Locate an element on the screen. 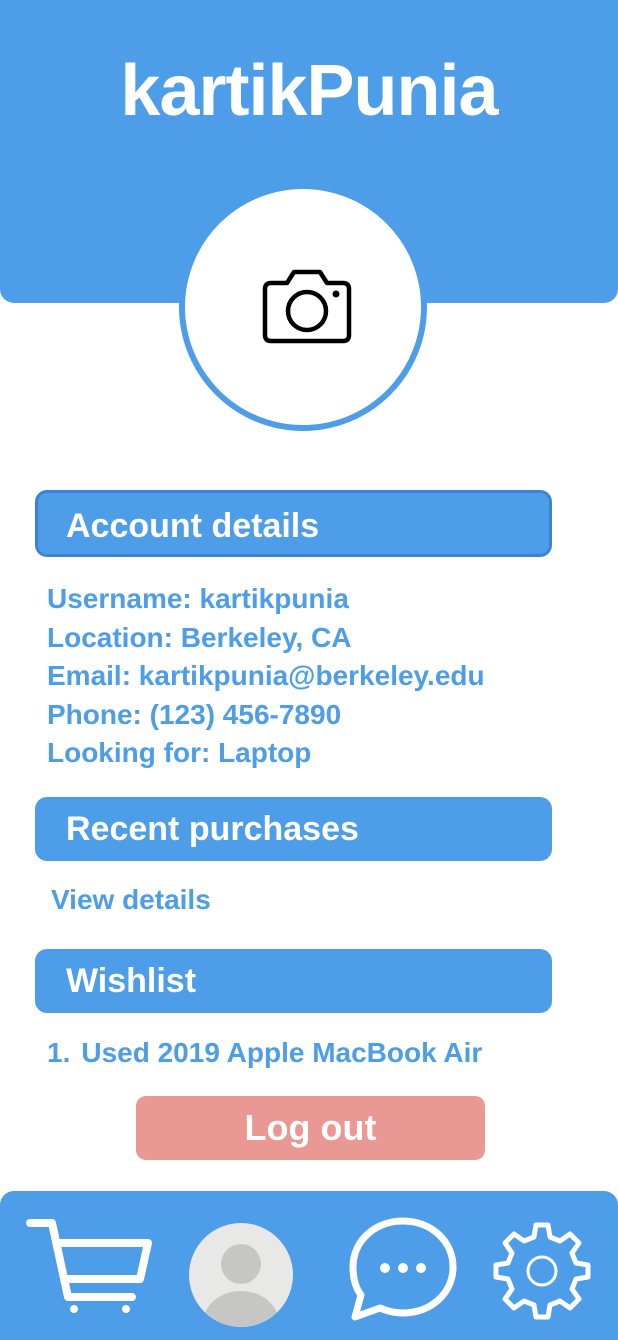 This screenshot has width=618, height=1340. nav-settings is located at coordinates (542, 1273).